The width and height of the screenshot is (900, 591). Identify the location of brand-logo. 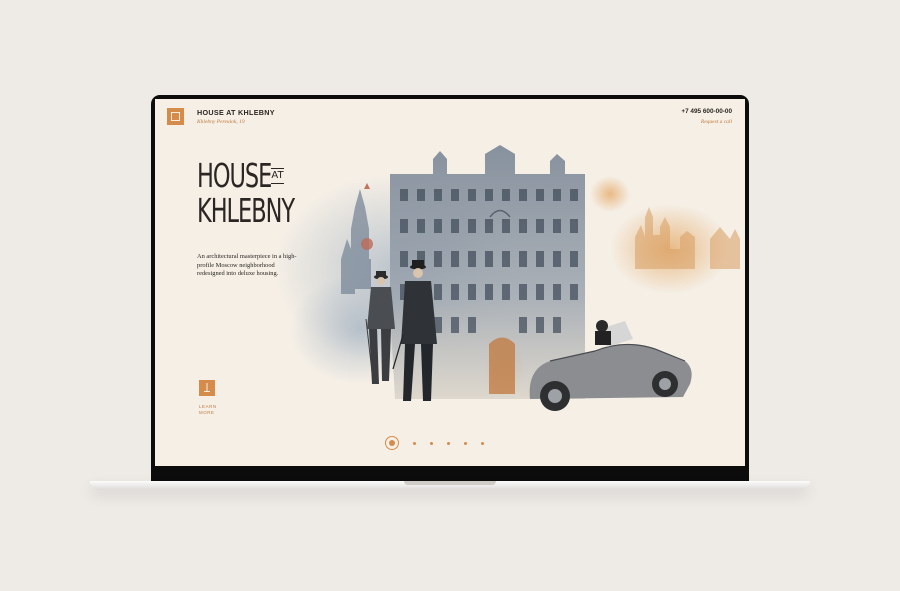
(175, 116).